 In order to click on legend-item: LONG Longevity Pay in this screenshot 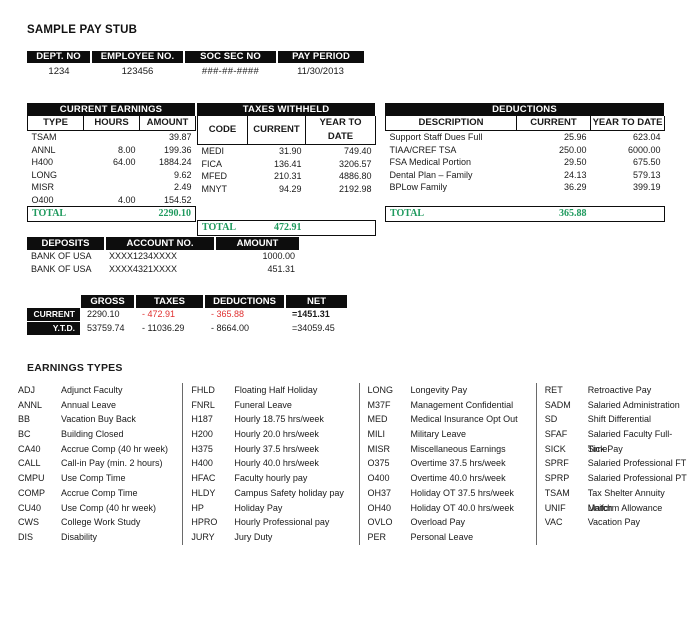, I will do `click(452, 390)`.